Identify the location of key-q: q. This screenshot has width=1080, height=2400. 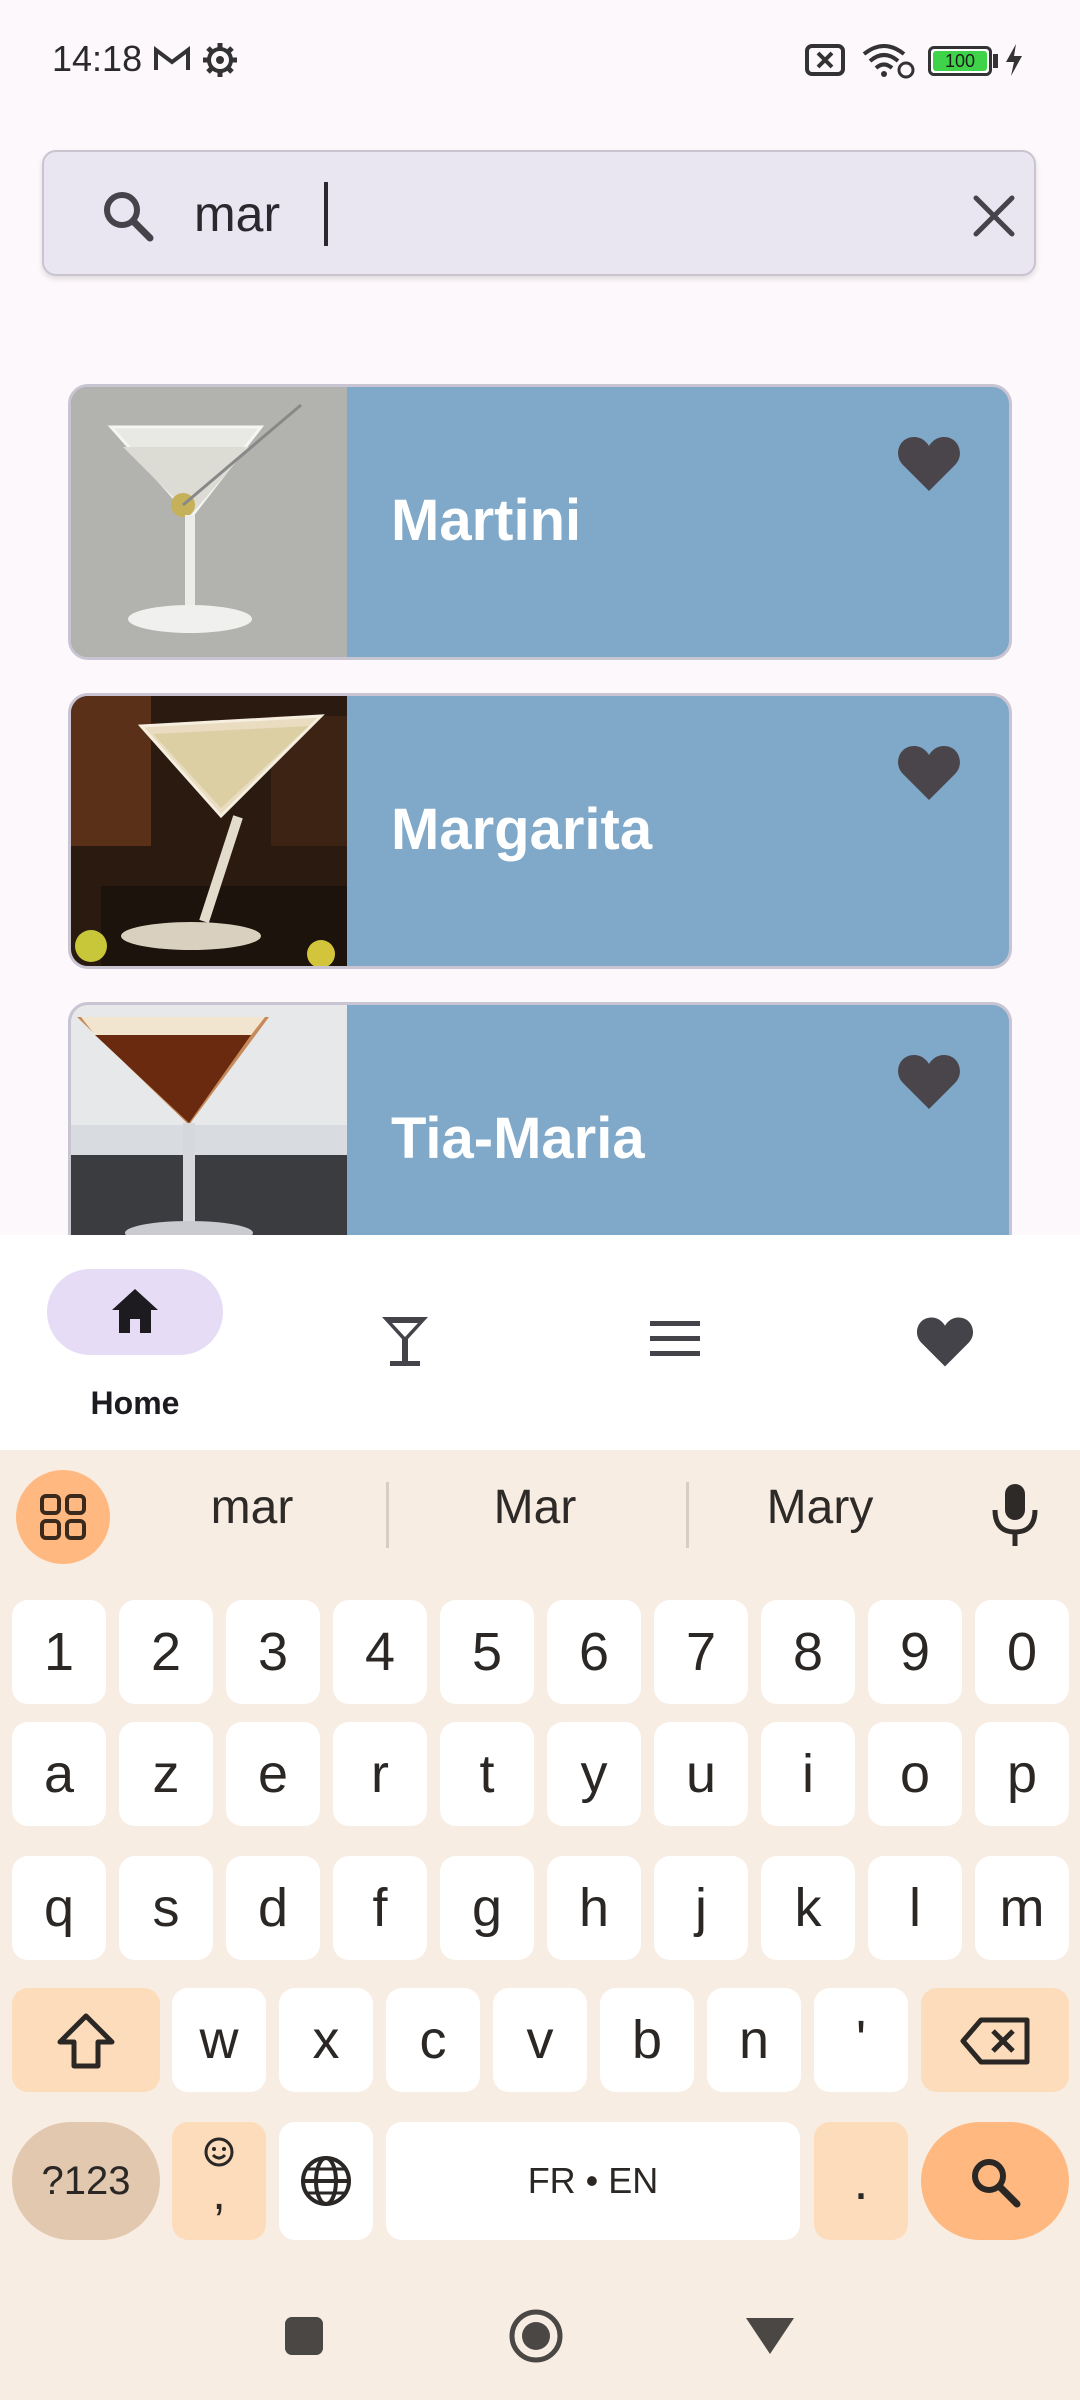
(59, 1908).